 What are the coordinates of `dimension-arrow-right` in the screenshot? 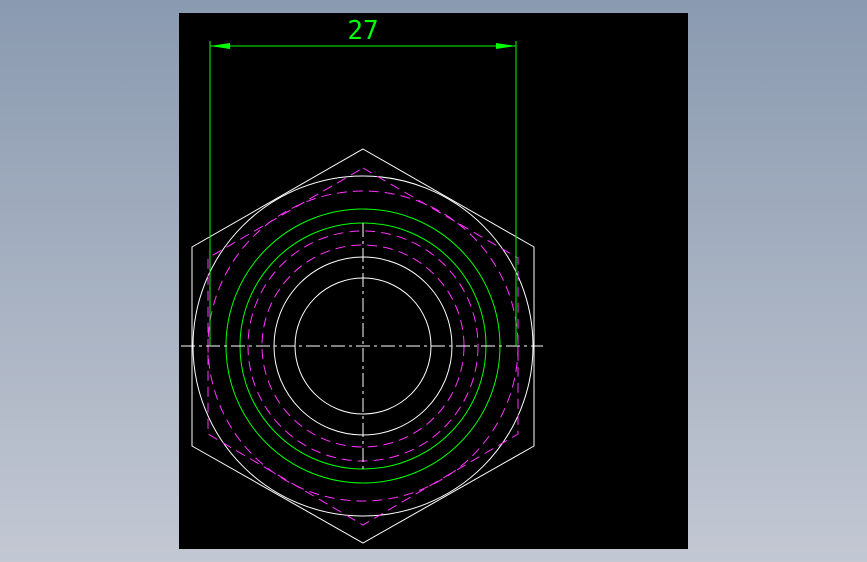 It's located at (506, 46).